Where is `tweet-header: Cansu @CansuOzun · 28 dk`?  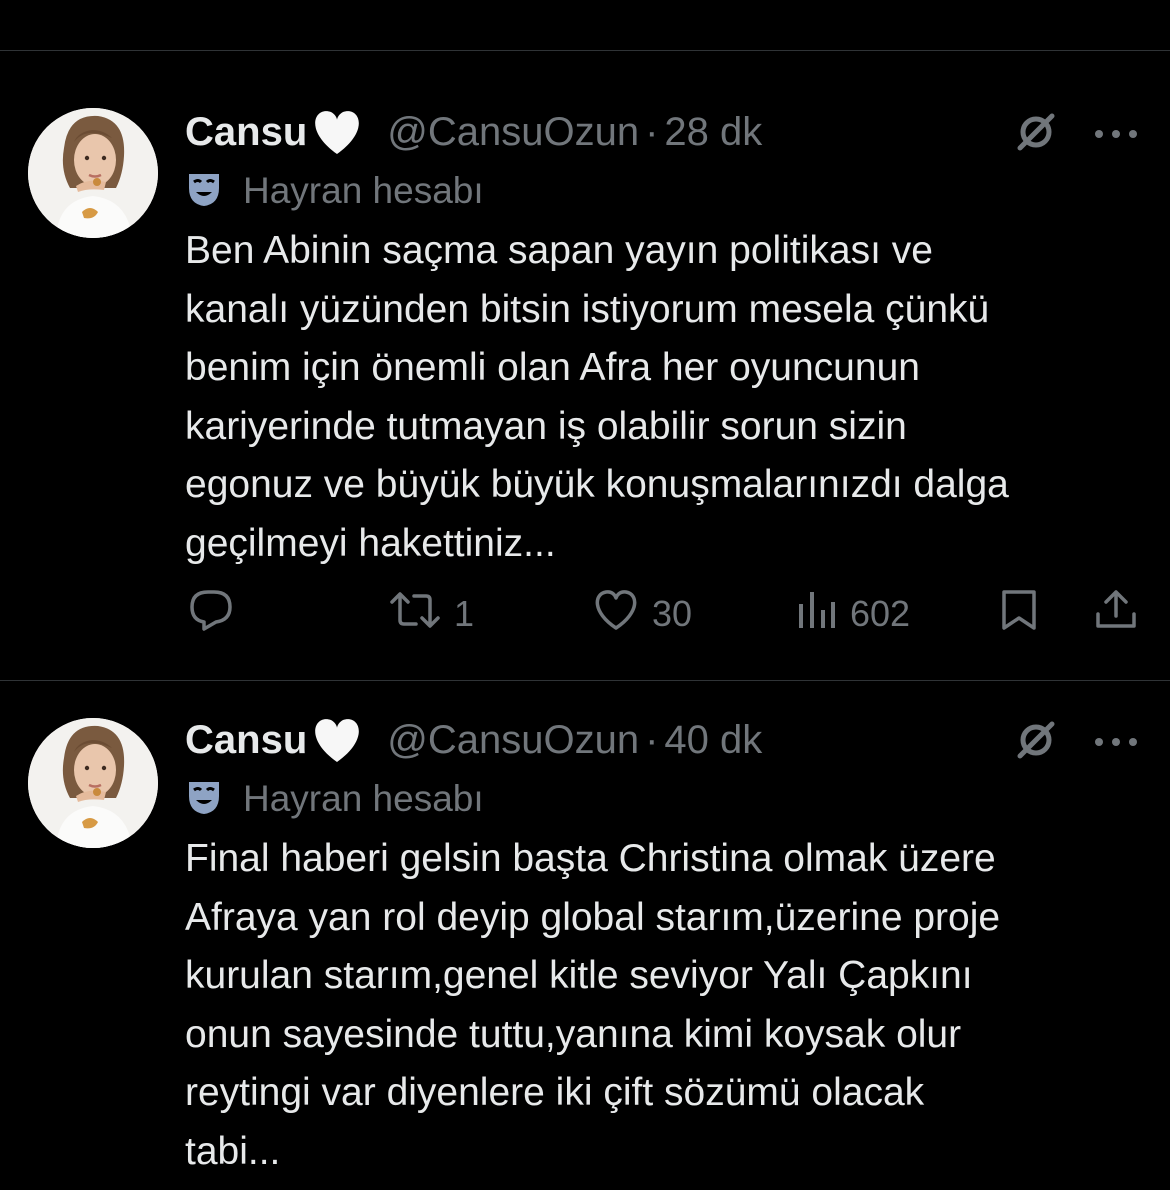 tweet-header: Cansu @CansuOzun · 28 dk is located at coordinates (473, 132).